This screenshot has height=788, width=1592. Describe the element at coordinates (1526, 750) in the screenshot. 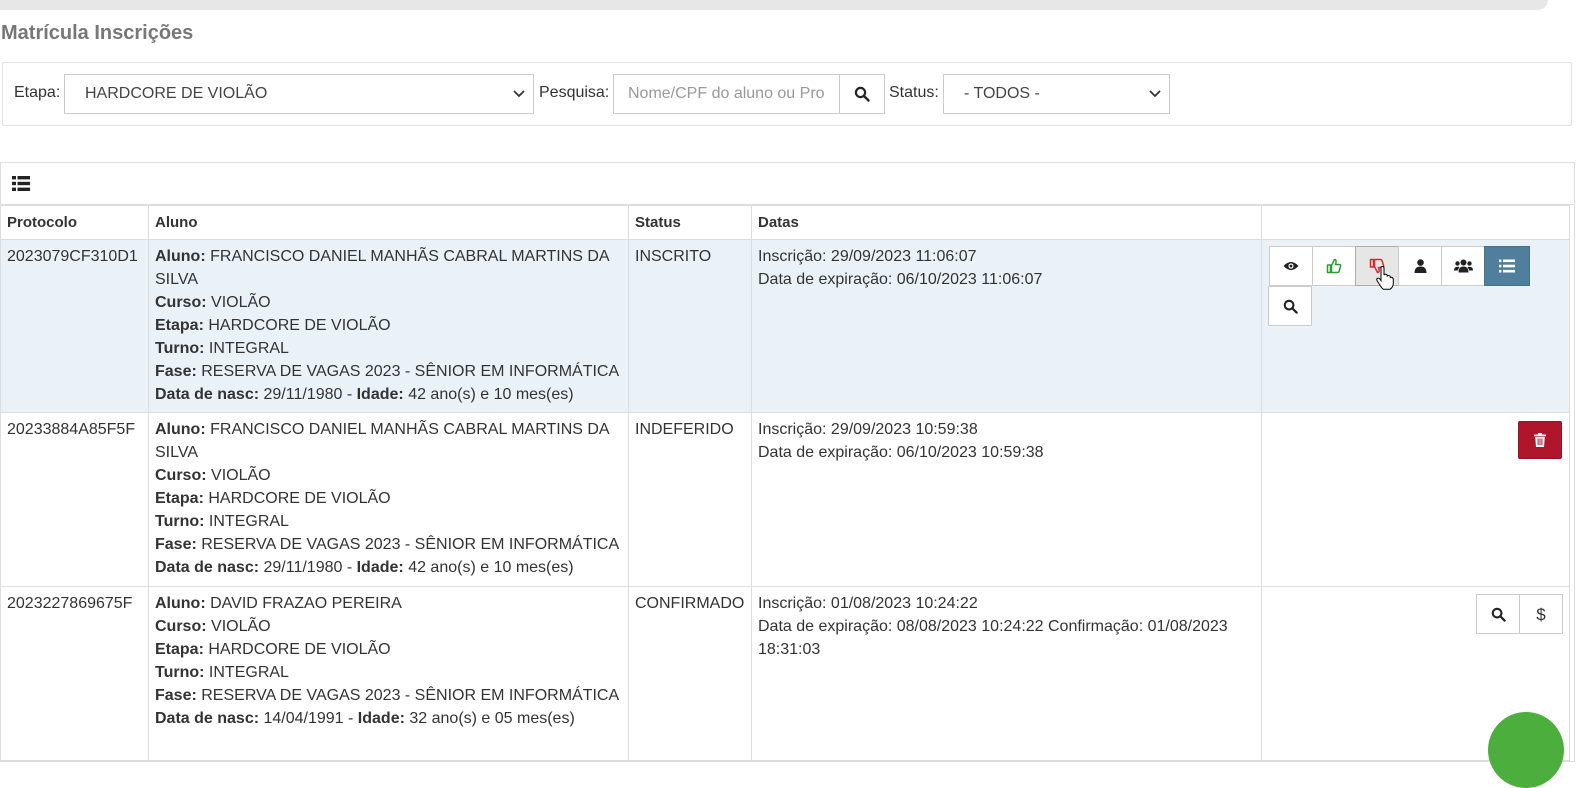

I see `floating-action-button` at that location.